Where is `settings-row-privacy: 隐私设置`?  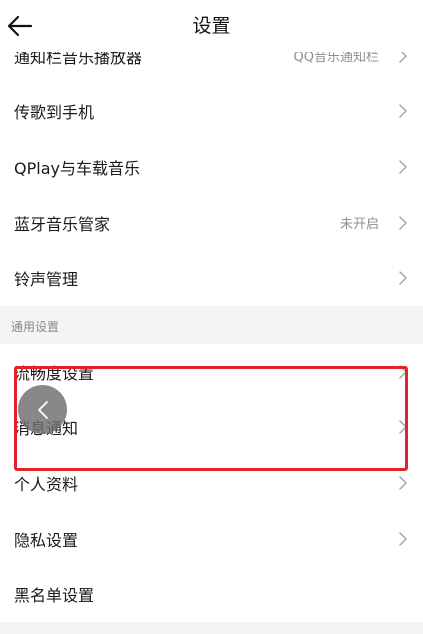 settings-row-privacy: 隐私设置 is located at coordinates (211, 538).